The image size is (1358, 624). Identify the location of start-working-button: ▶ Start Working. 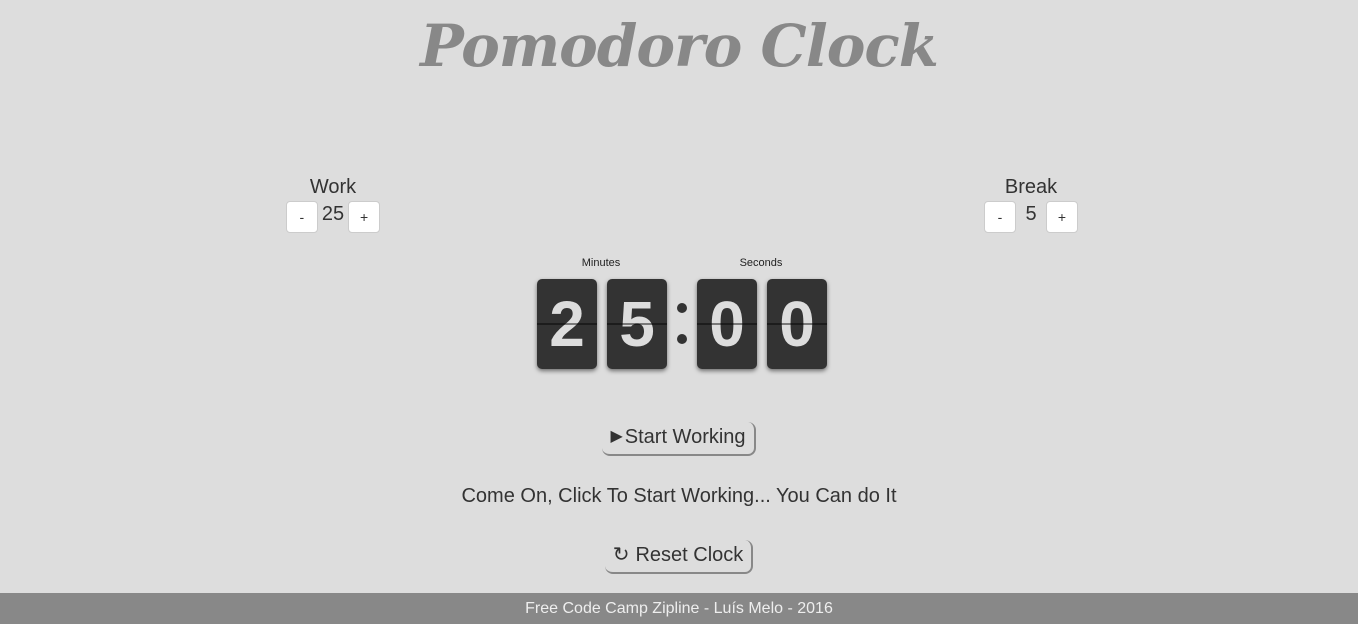
(679, 439).